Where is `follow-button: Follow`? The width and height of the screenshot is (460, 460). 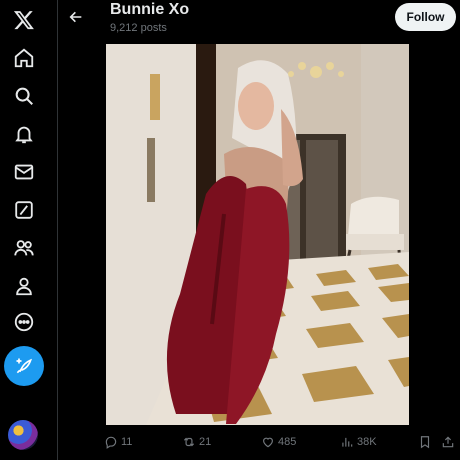 follow-button: Follow is located at coordinates (425, 17).